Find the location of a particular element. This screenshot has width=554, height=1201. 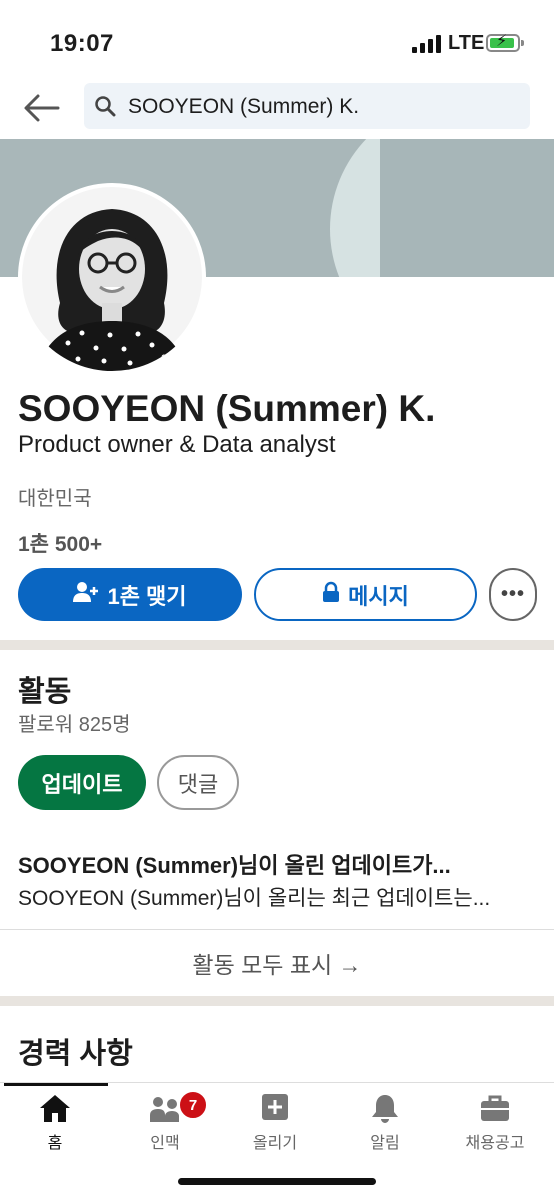

show-all-activity-link: 활동 모두 표시 → is located at coordinates (277, 963).